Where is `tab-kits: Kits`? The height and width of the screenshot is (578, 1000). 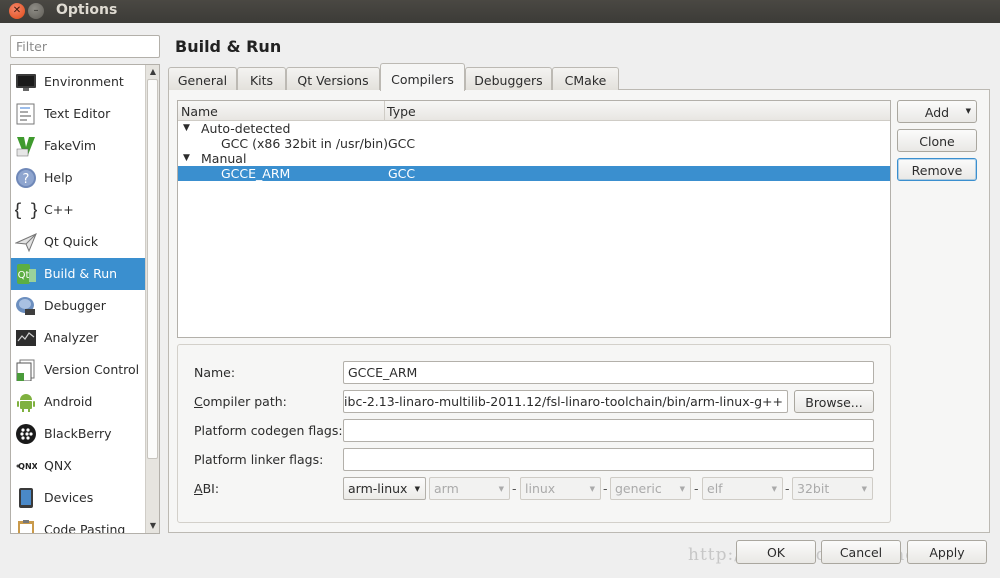
tab-kits: Kits is located at coordinates (261, 78).